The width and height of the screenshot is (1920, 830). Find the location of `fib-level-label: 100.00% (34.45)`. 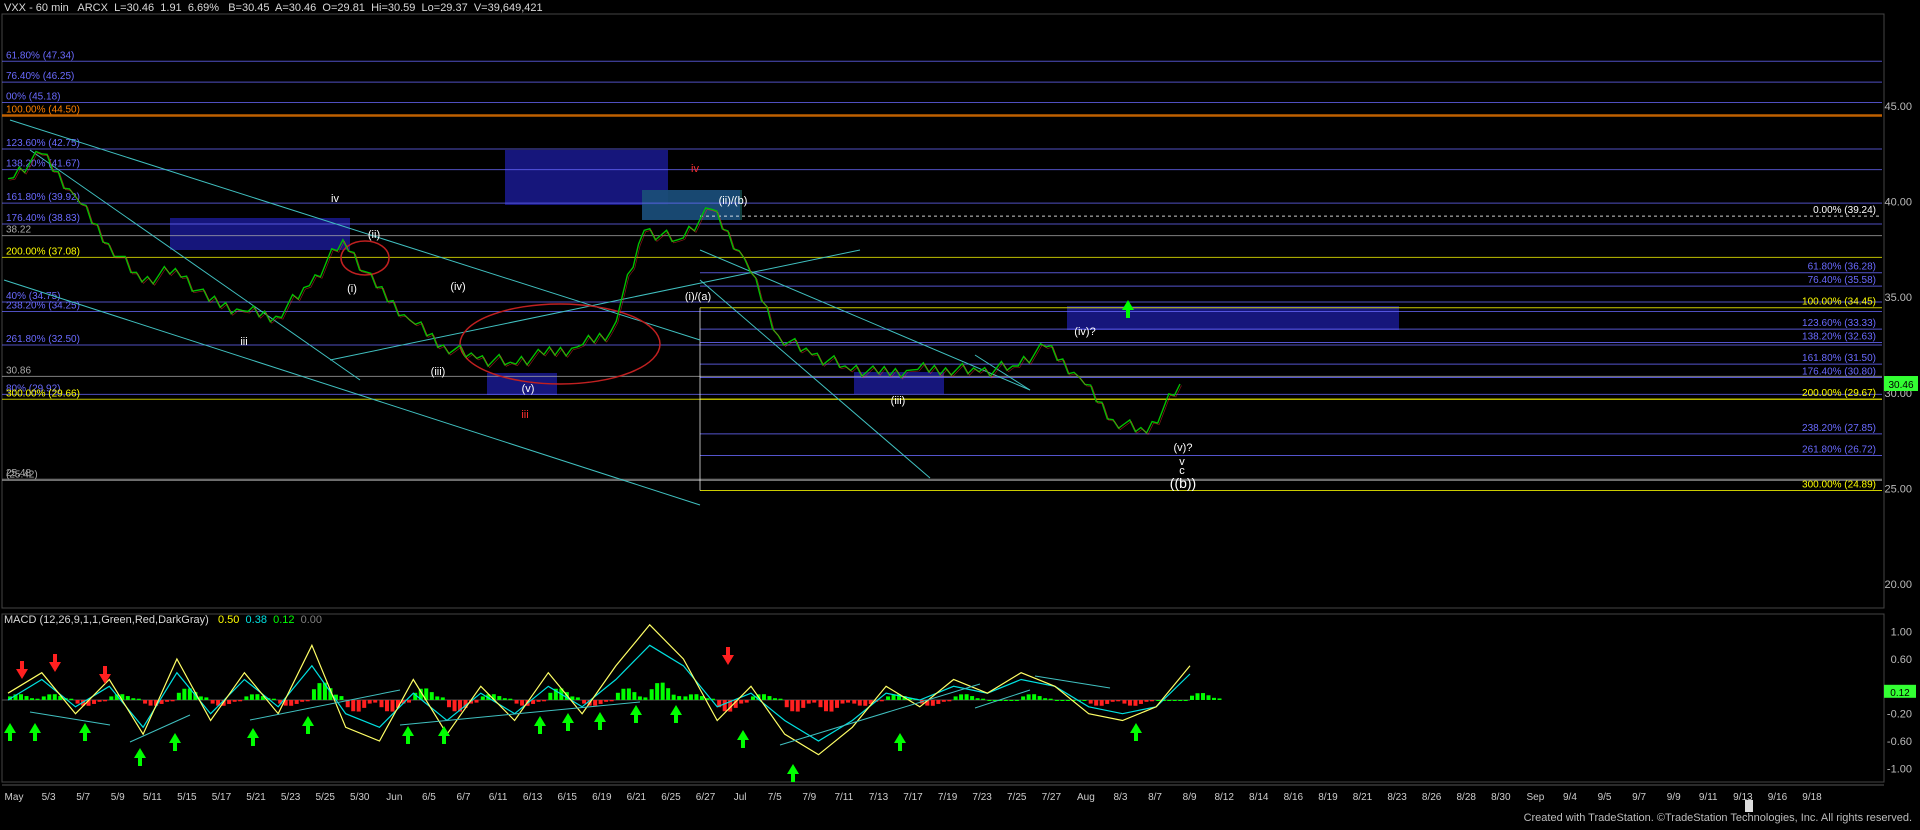

fib-level-label: 100.00% (34.45) is located at coordinates (1839, 302).